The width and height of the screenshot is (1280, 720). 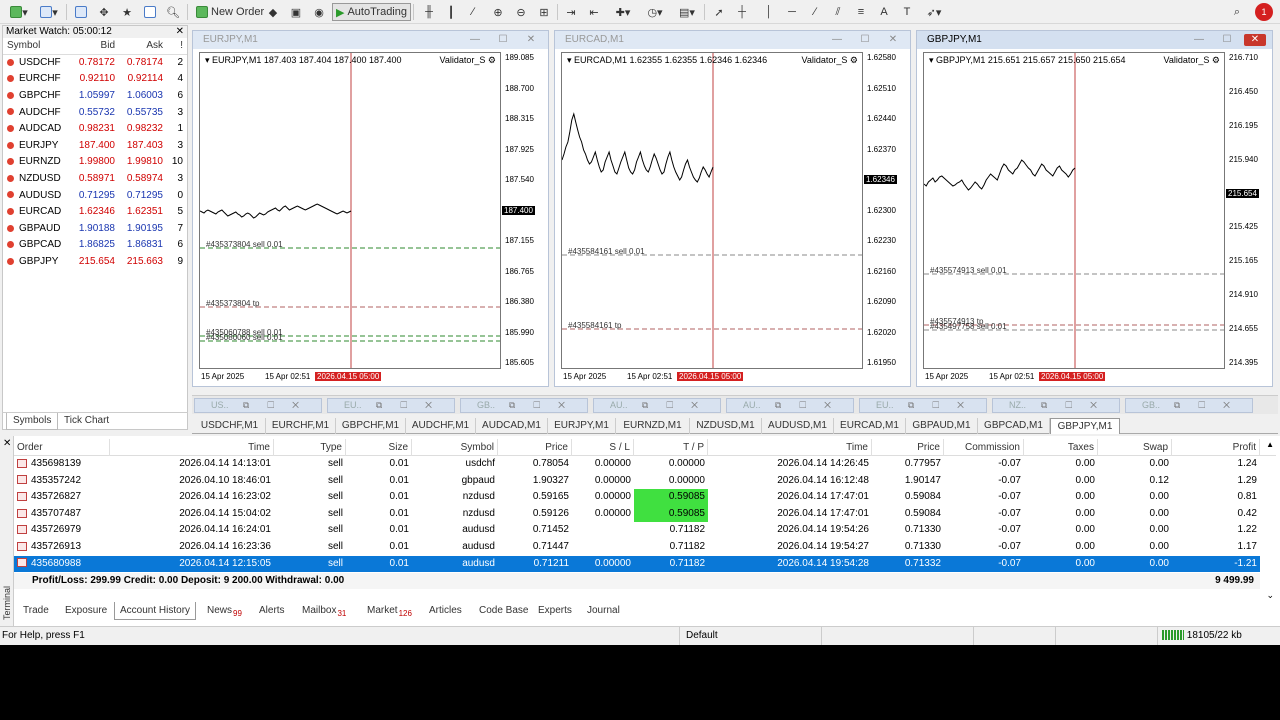 What do you see at coordinates (594, 12) in the screenshot?
I see `autoscroll-icon: ⇤` at bounding box center [594, 12].